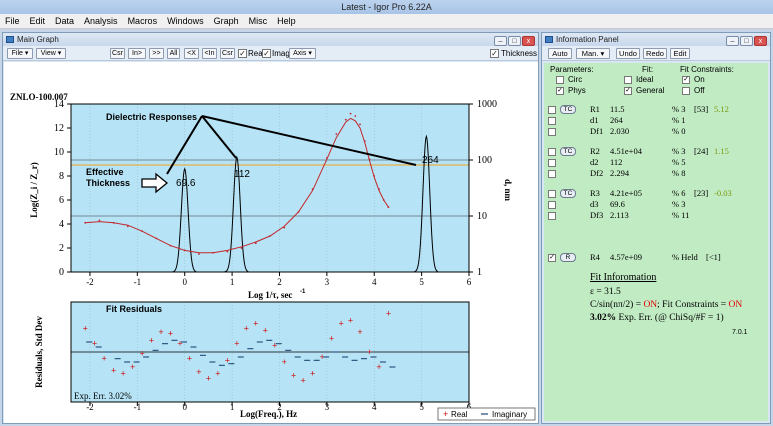 The width and height of the screenshot is (773, 426). I want to click on real-checkbox: ✓, so click(242, 53).